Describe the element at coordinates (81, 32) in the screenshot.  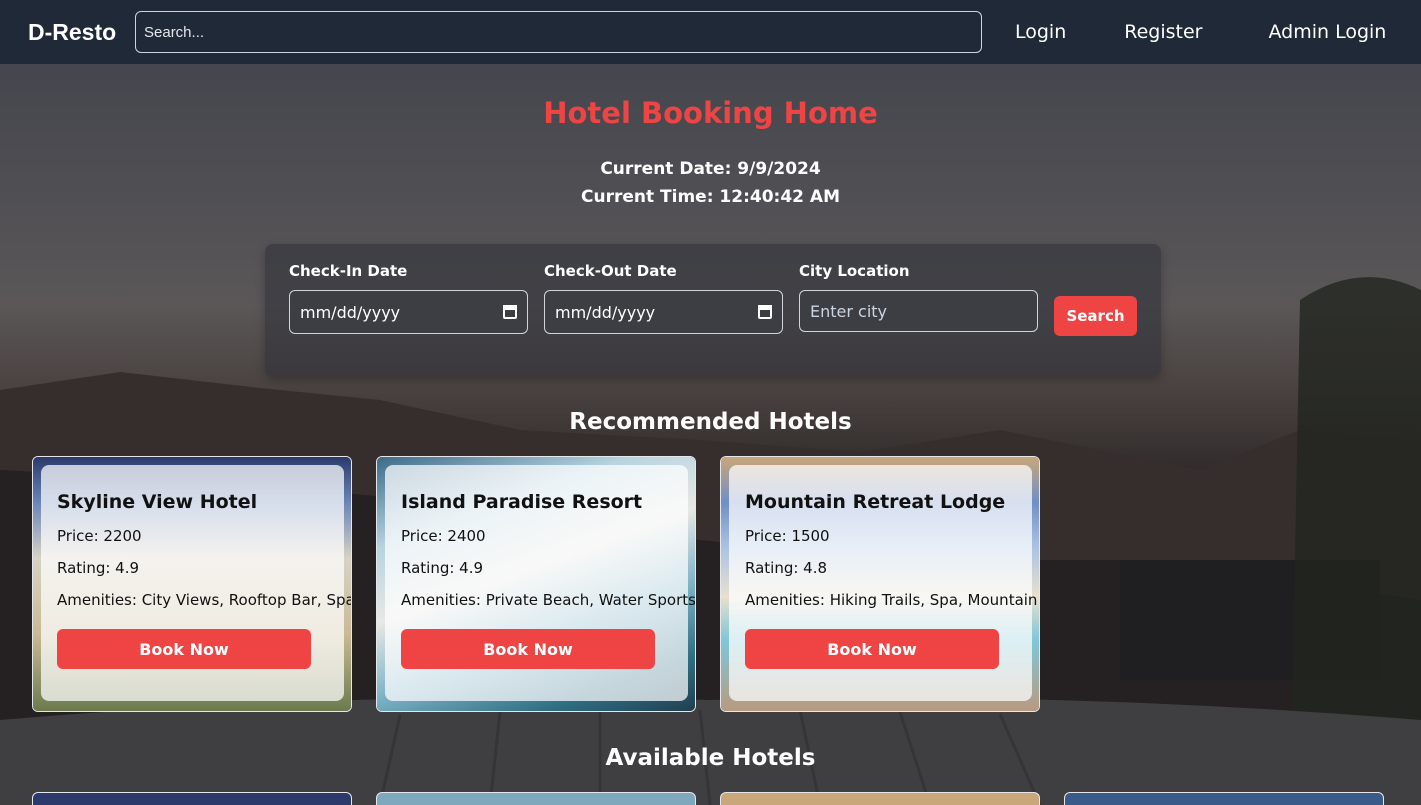
I see `brand-logo: D-Resto` at that location.